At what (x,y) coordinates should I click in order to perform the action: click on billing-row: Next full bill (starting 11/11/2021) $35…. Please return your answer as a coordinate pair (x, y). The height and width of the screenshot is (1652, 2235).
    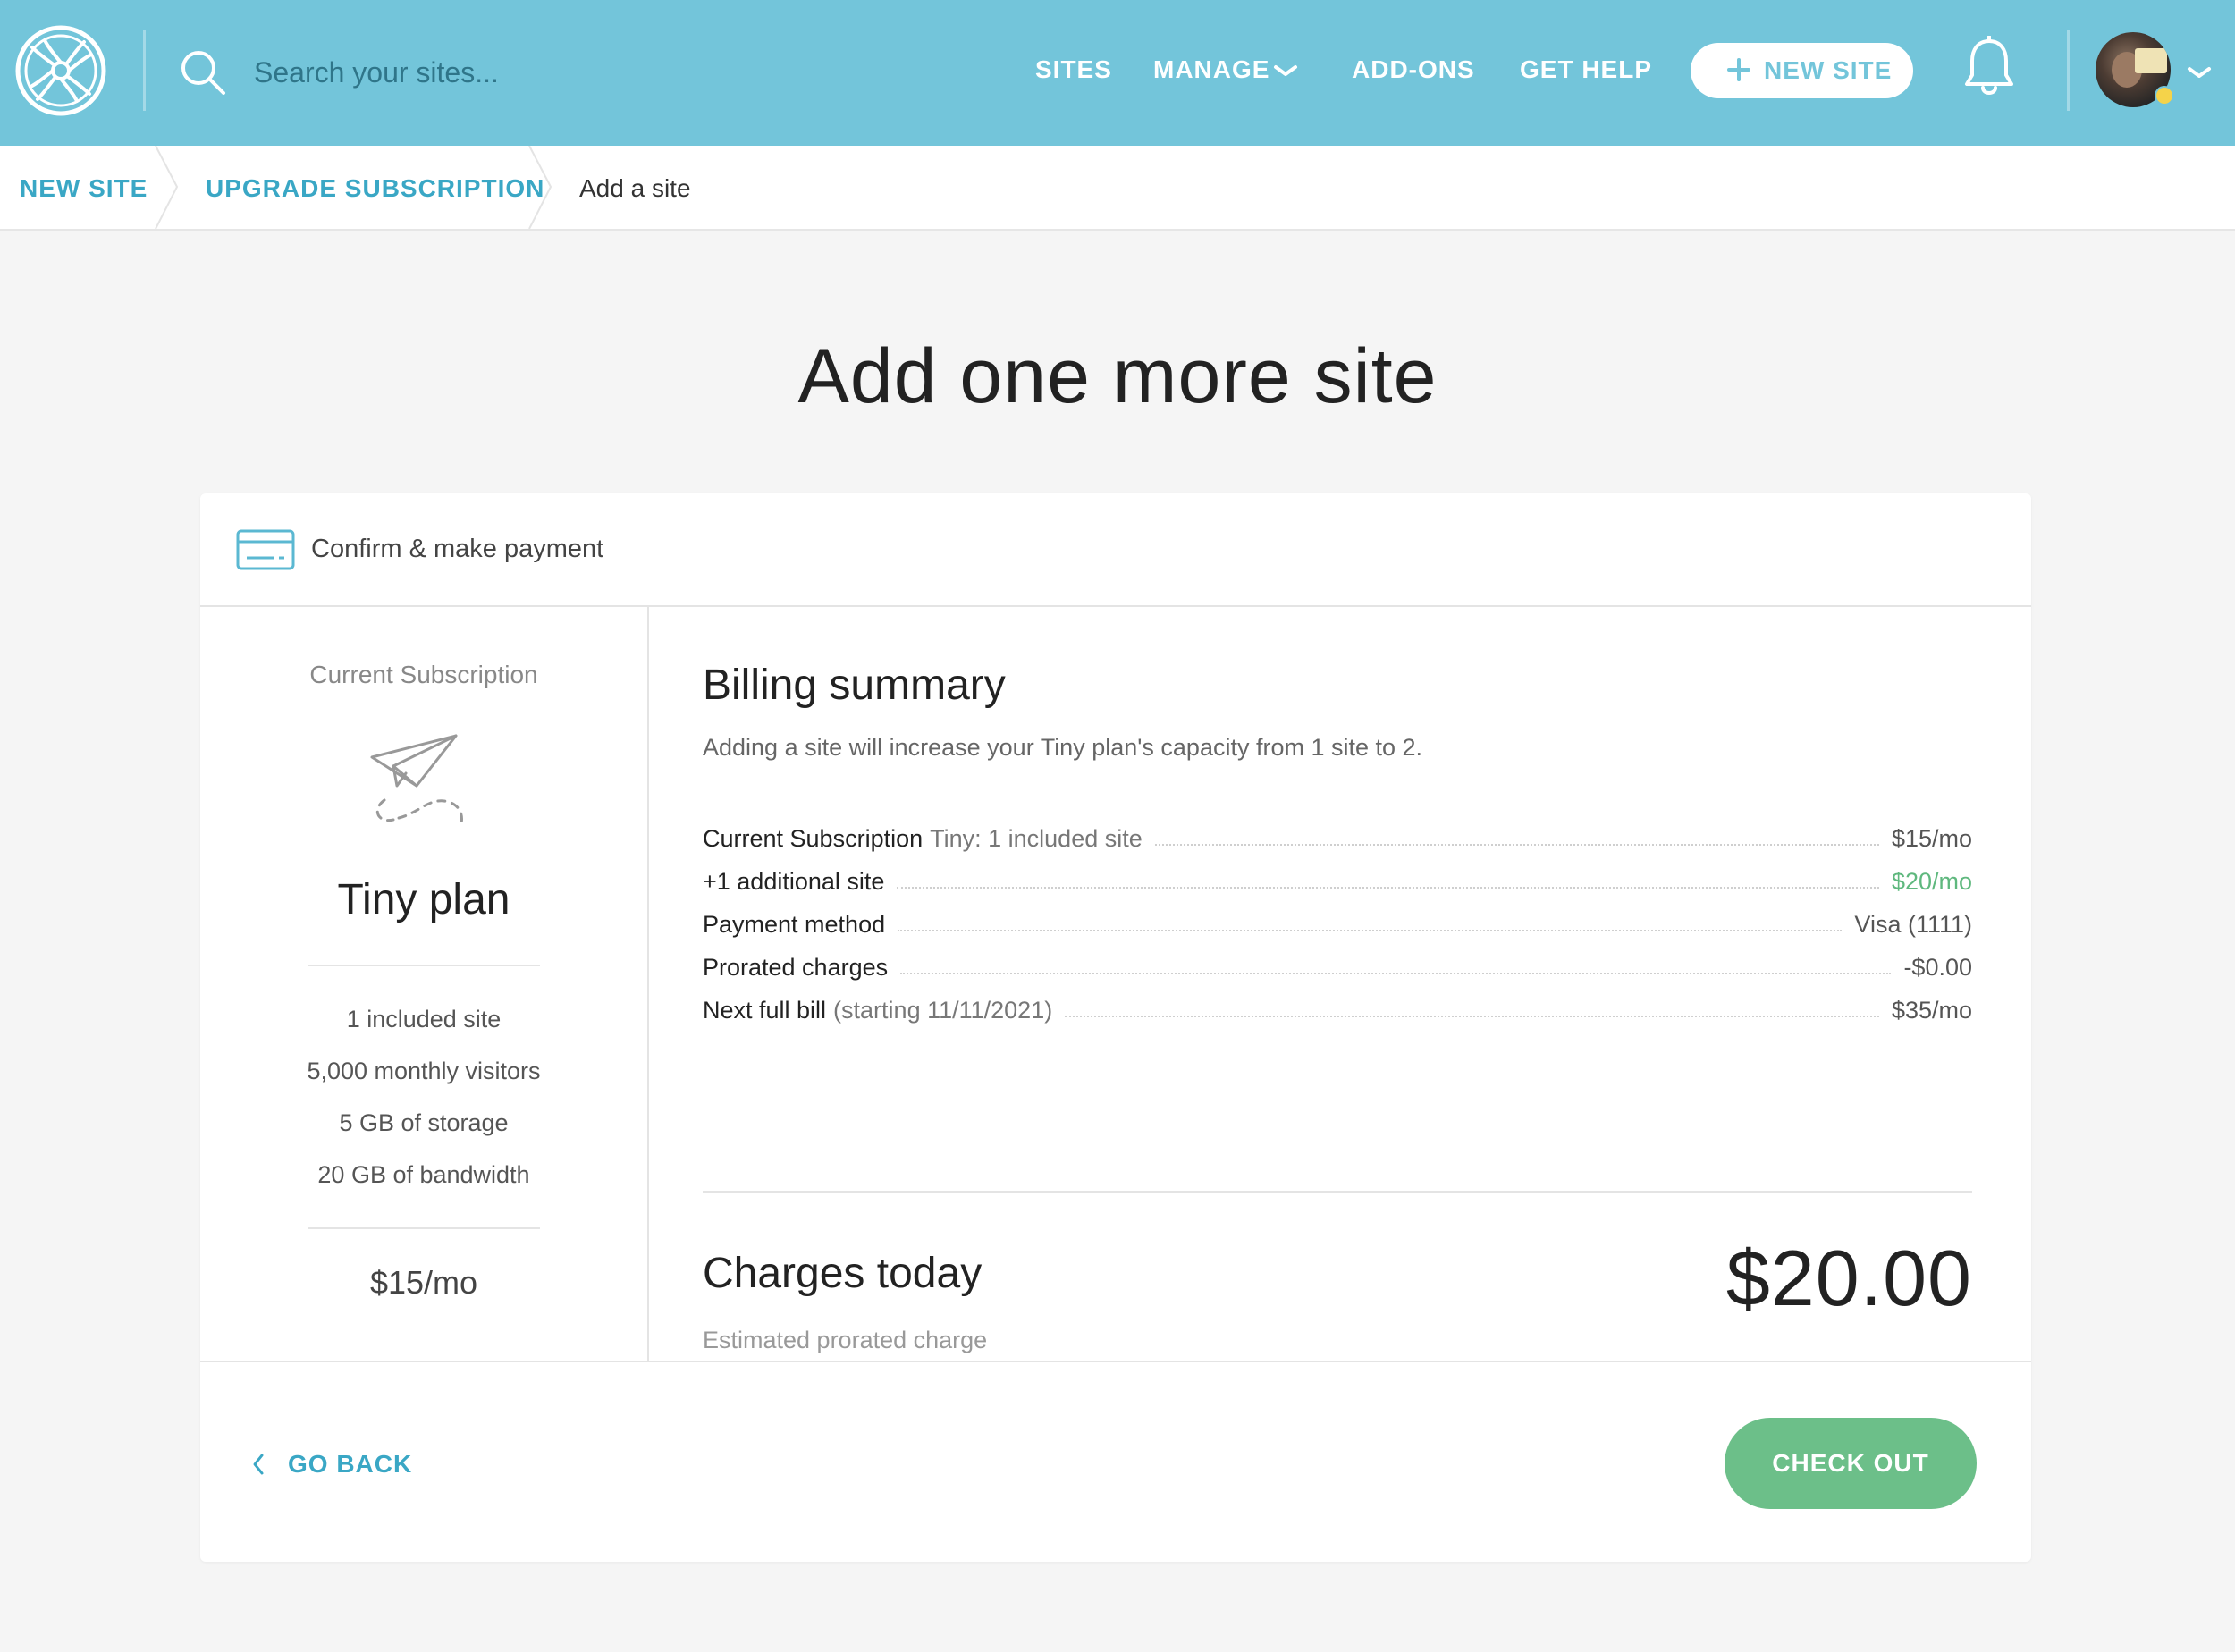
    Looking at the image, I should click on (1337, 1006).